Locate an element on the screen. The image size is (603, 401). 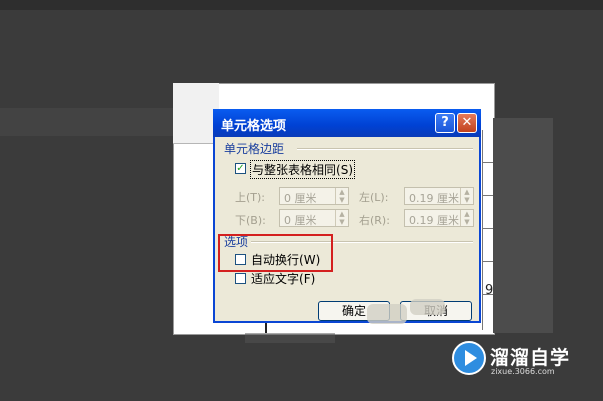
same-as-table-checkbox: ✓ is located at coordinates (240, 168).